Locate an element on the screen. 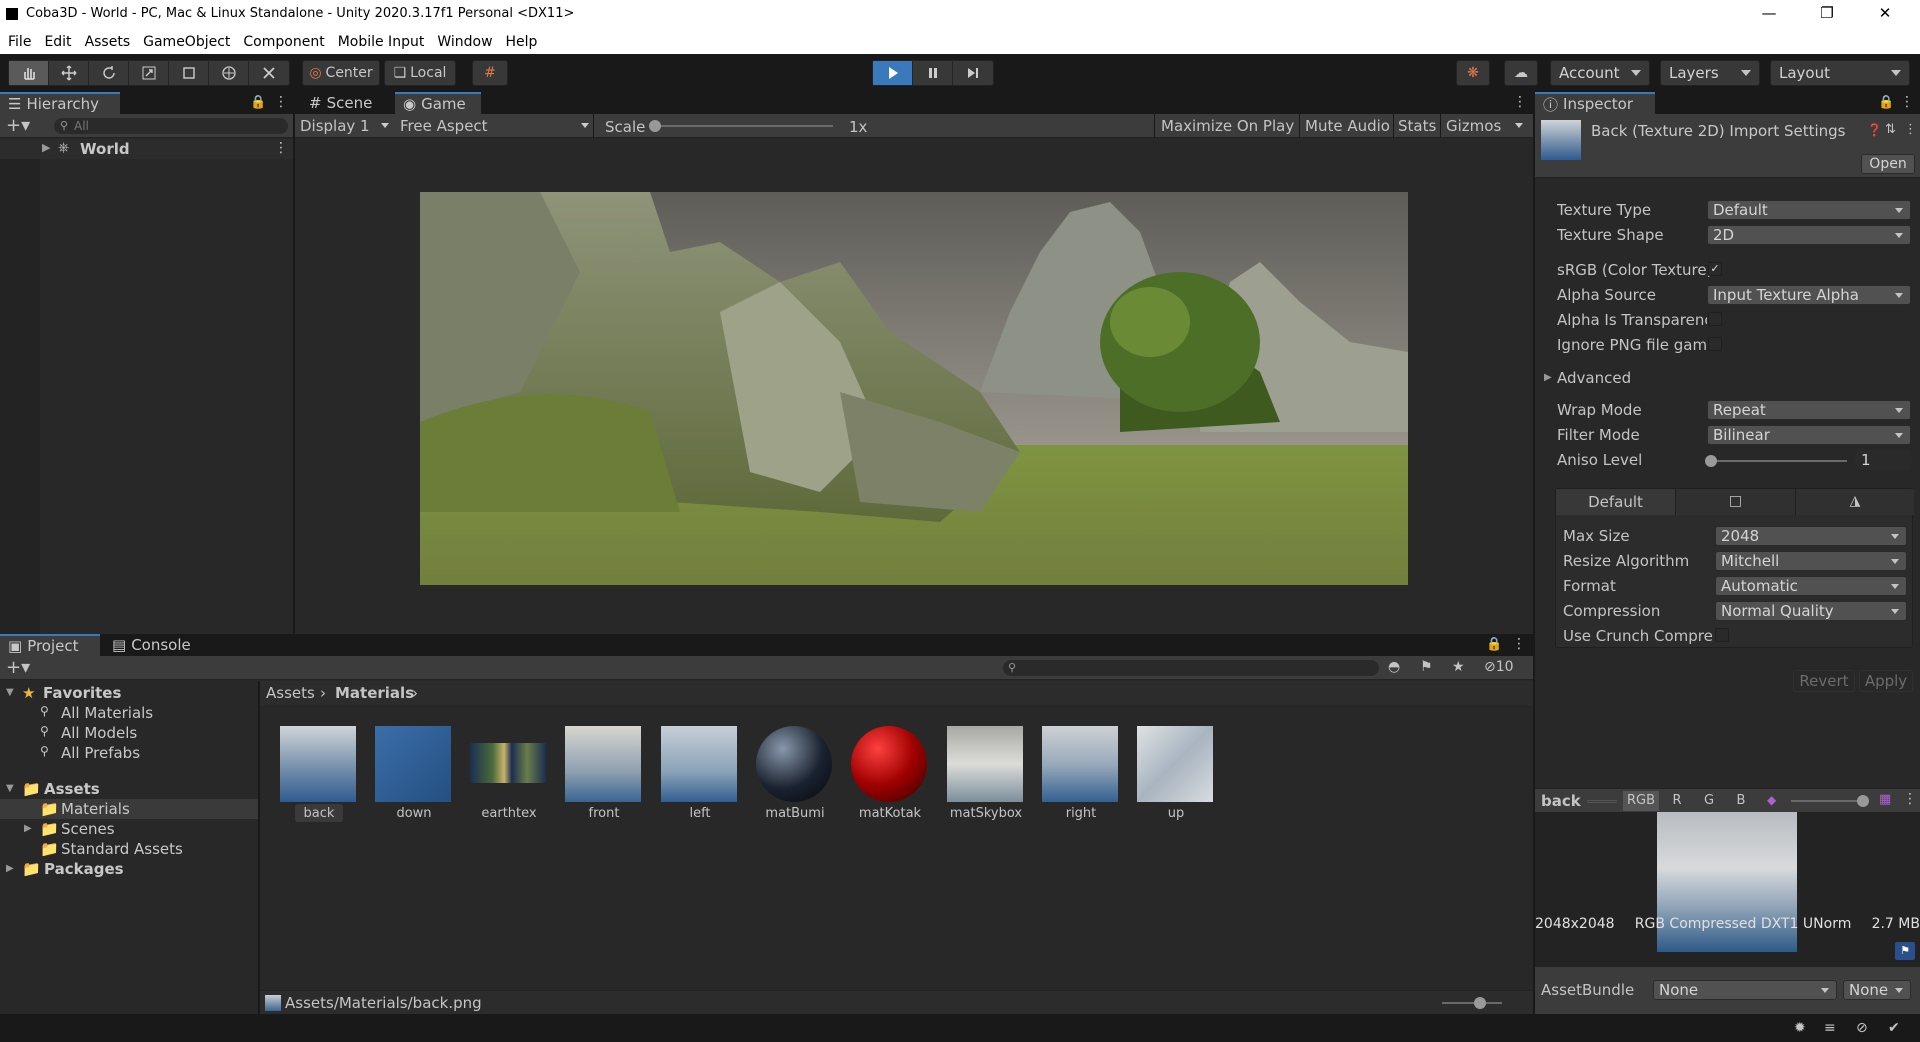 The width and height of the screenshot is (1920, 1042). menu-mobile-input: Mobile Input is located at coordinates (381, 42).